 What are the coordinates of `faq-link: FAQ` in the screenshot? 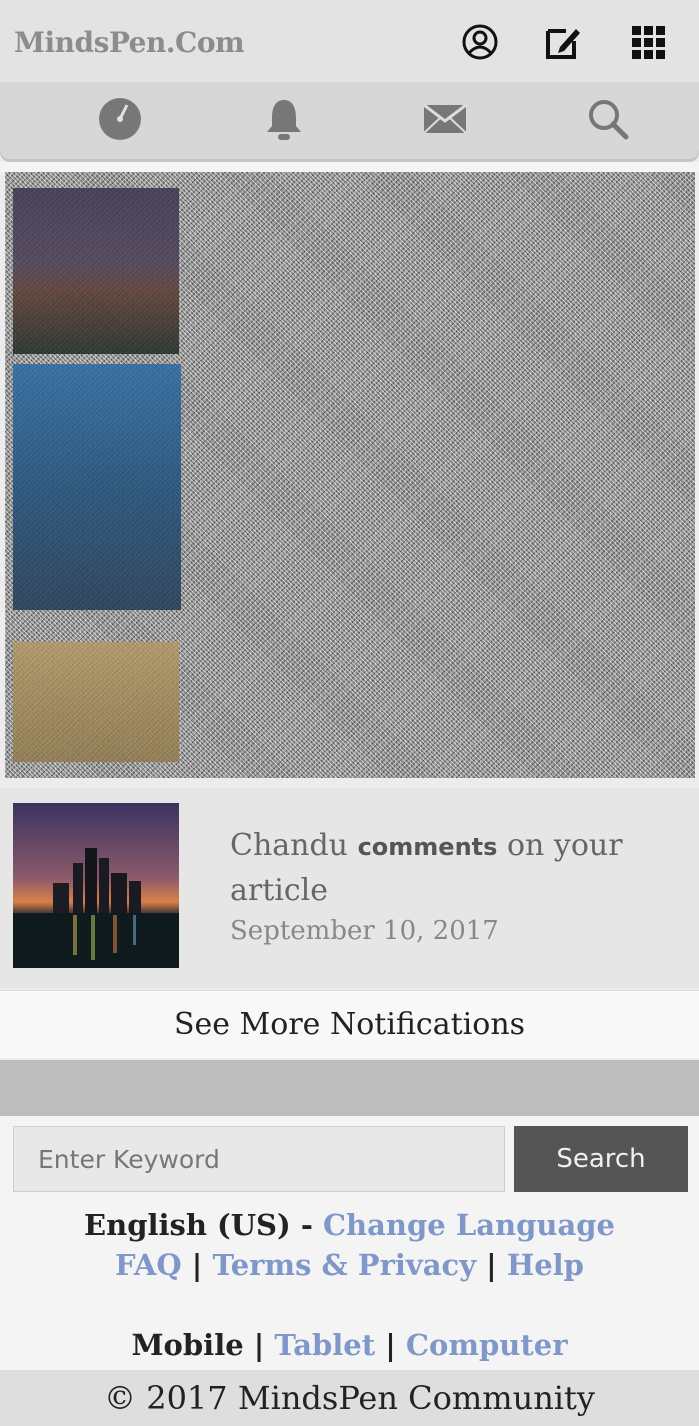 It's located at (148, 1265).